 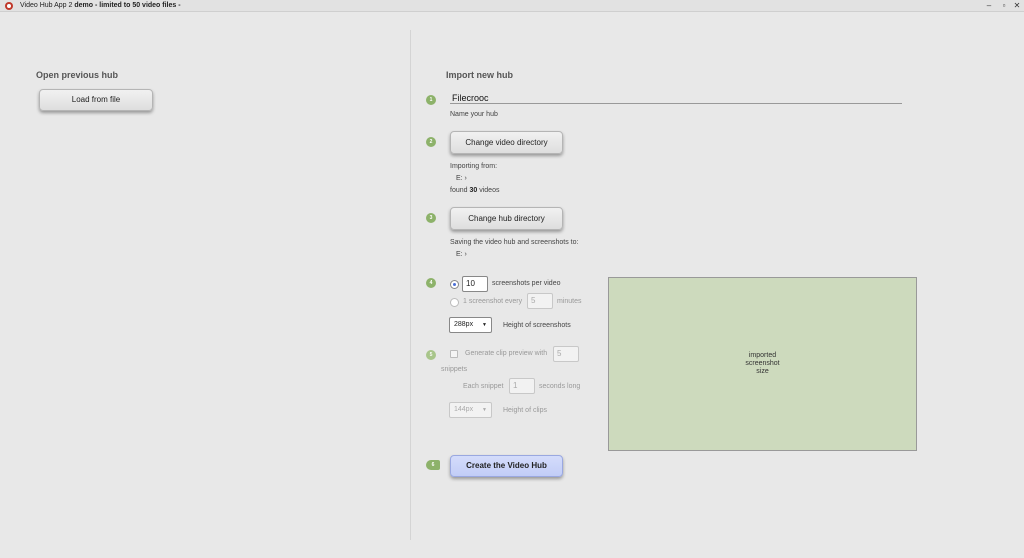 I want to click on generate-clip-label: Generate clip preview with, so click(x=506, y=353).